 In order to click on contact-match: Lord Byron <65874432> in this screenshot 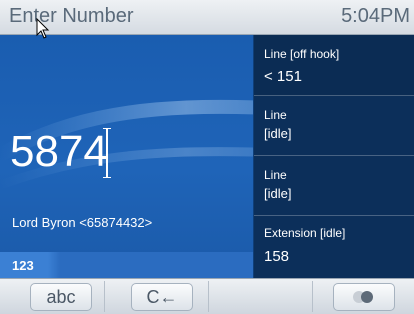, I will do `click(82, 222)`.